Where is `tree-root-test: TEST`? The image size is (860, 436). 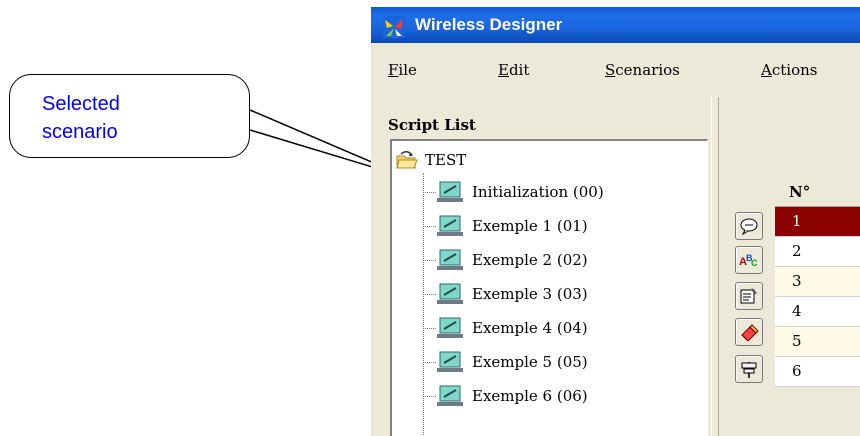
tree-root-test: TEST is located at coordinates (430, 160).